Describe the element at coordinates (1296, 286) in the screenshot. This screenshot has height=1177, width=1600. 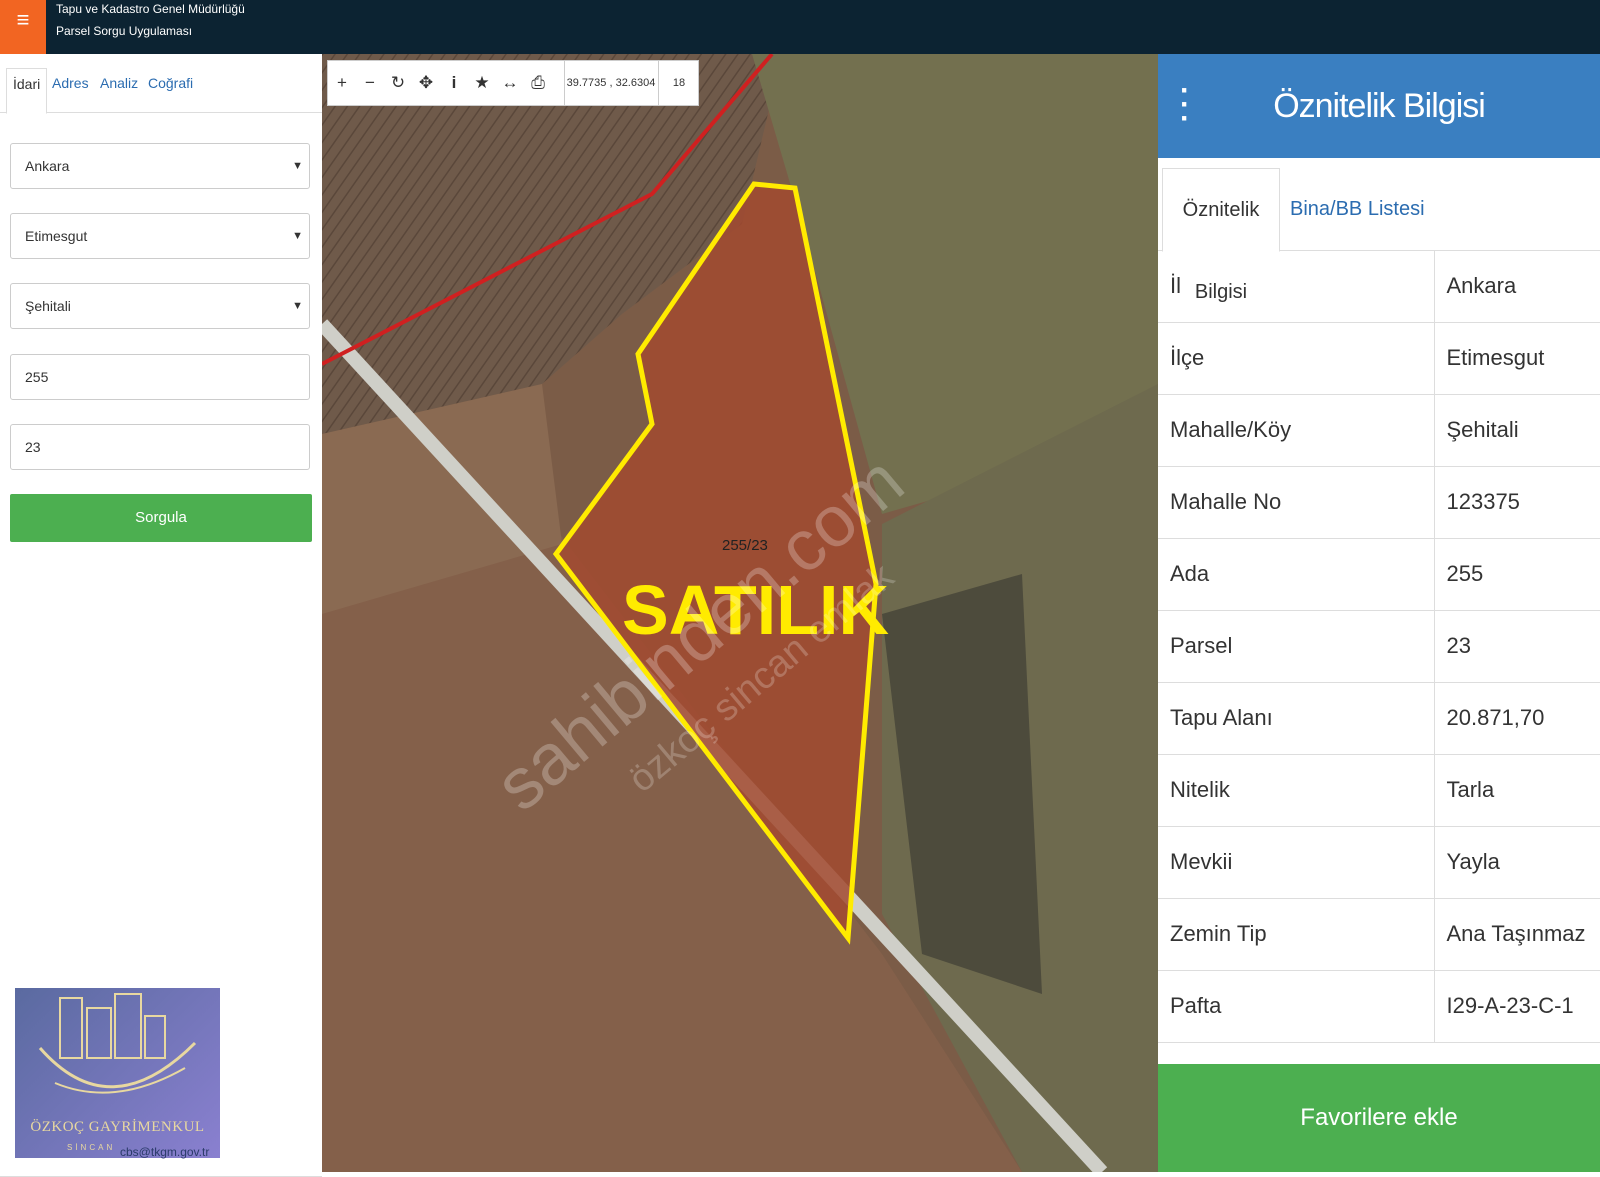
I see `attr-key: İl` at that location.